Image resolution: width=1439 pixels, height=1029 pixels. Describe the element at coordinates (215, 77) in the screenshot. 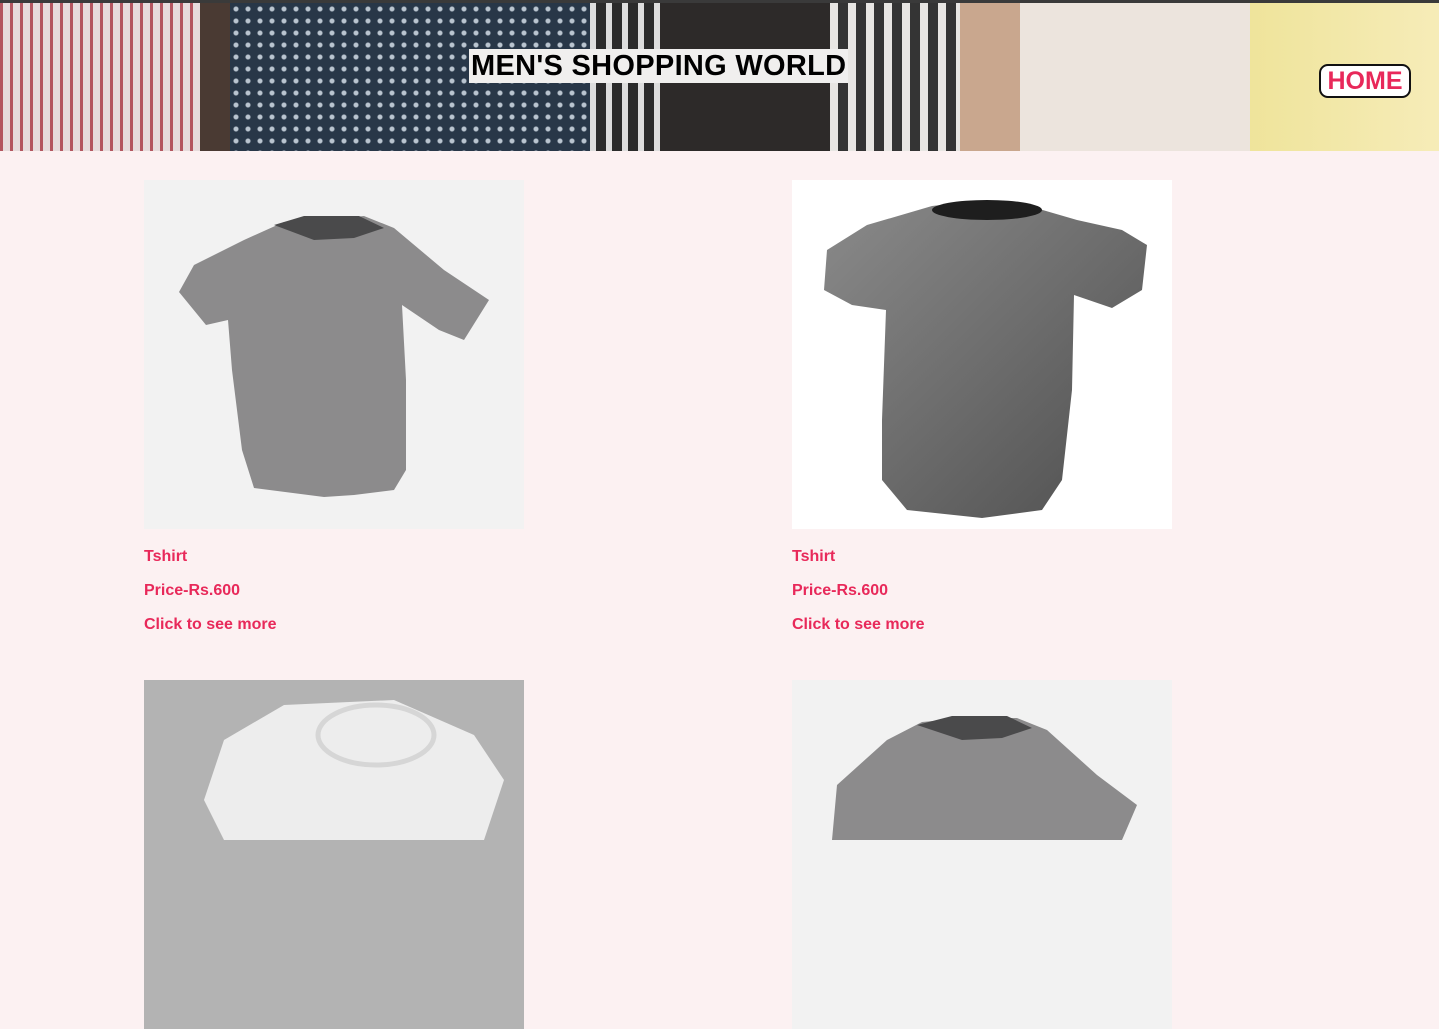

I see `banner-arm` at that location.